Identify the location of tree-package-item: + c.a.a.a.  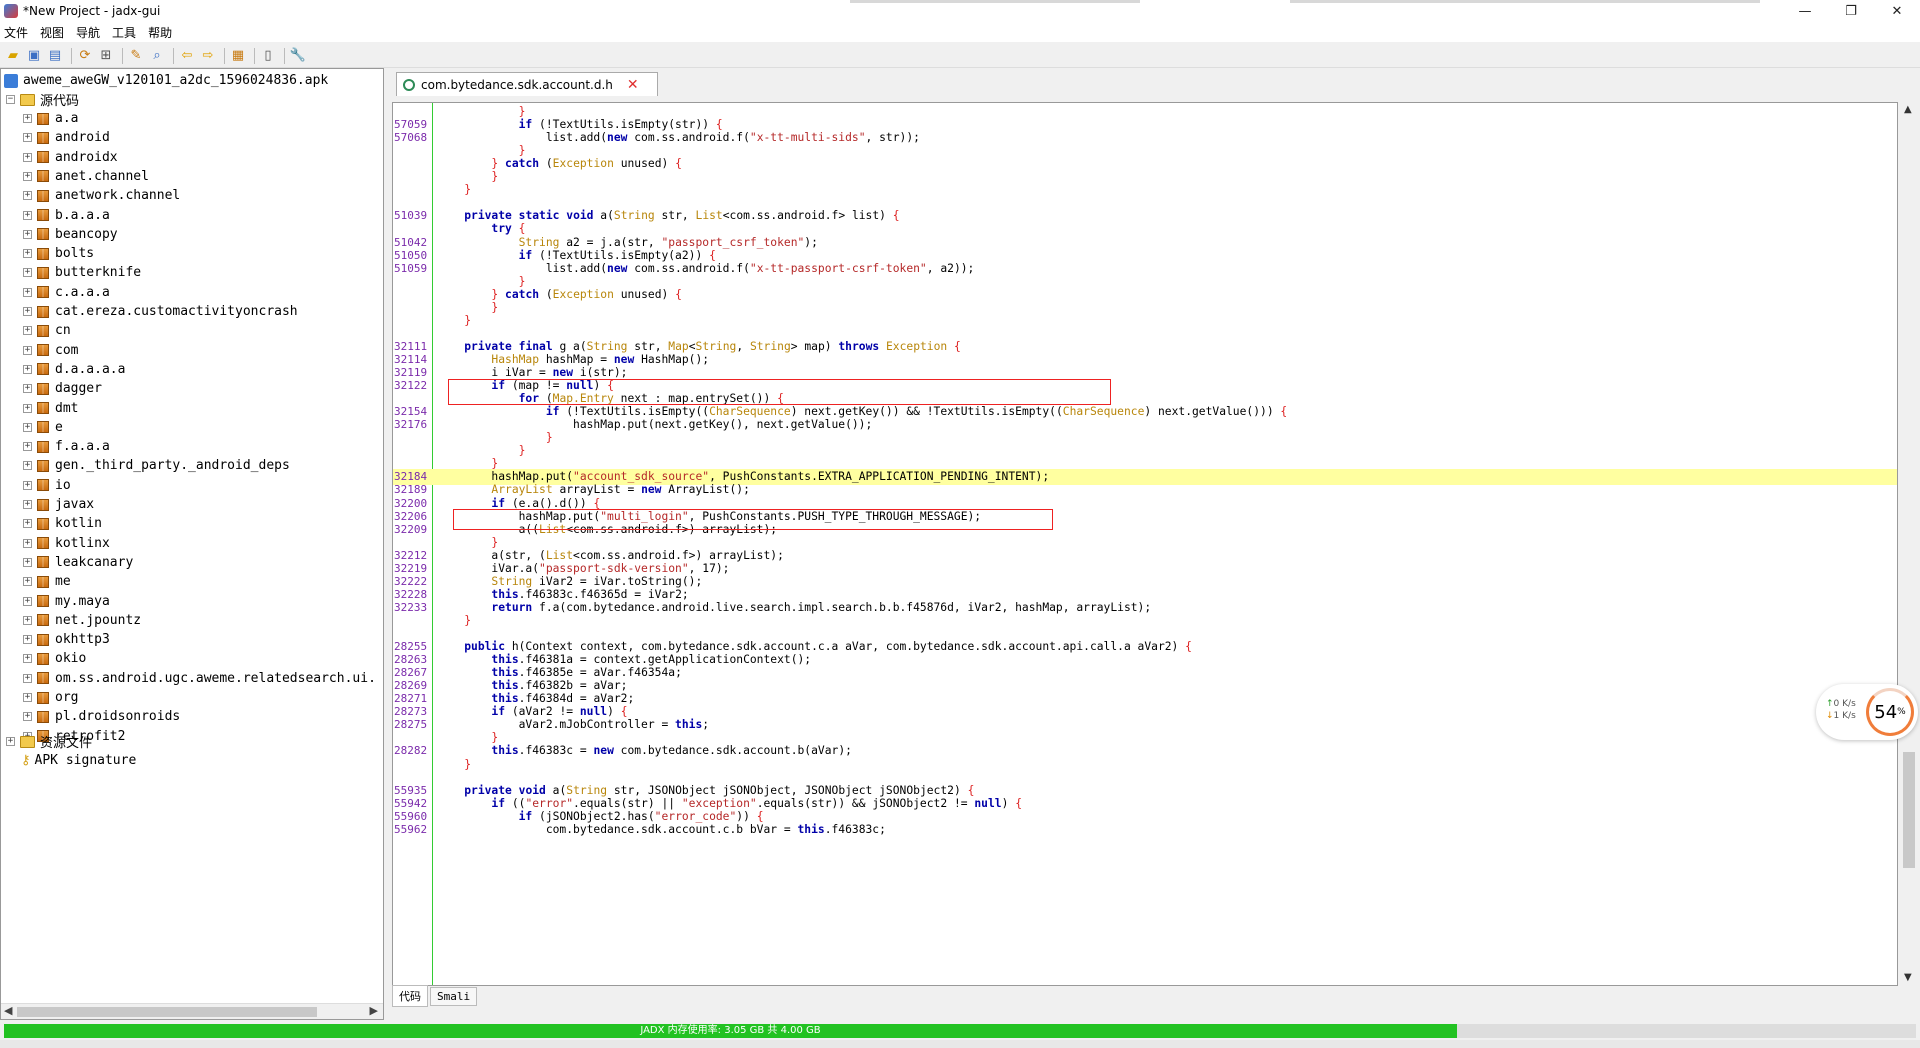
(66, 292).